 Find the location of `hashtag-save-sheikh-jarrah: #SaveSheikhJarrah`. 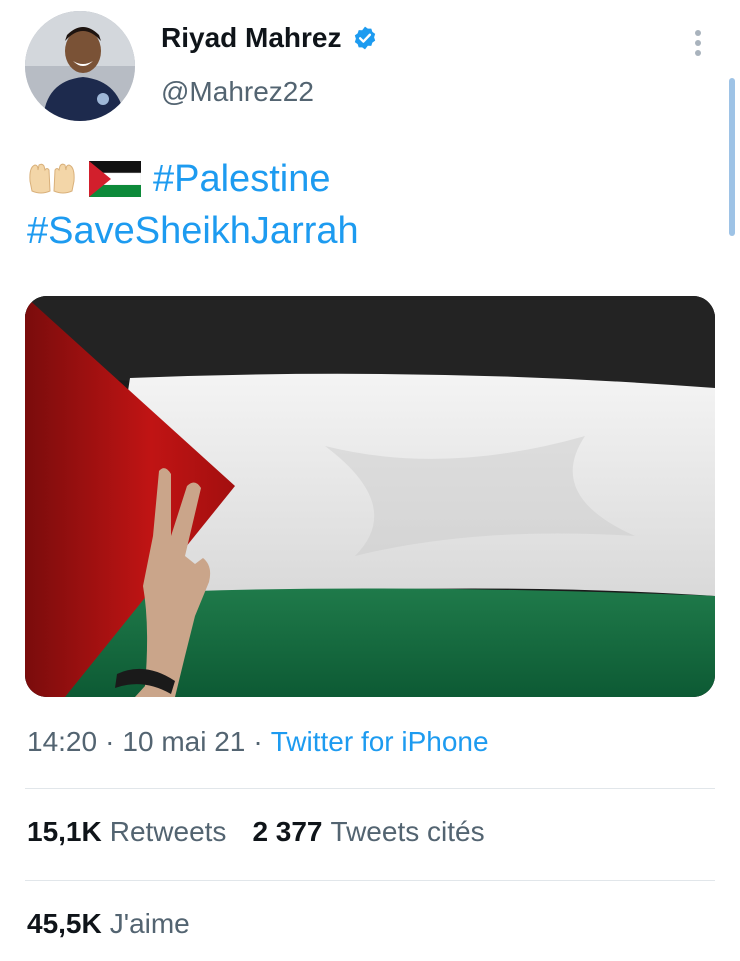

hashtag-save-sheikh-jarrah: #SaveSheikhJarrah is located at coordinates (193, 231).